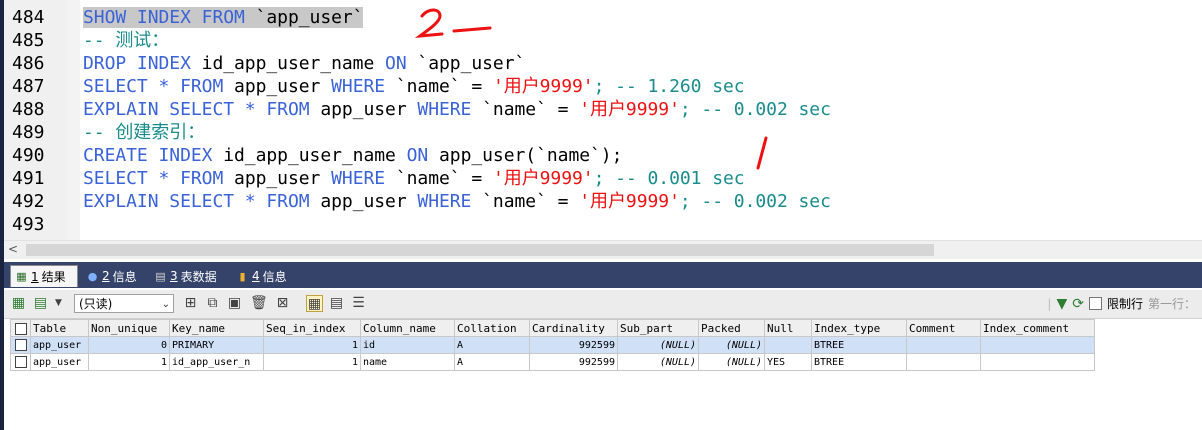 The image size is (1202, 430). Describe the element at coordinates (480, 250) in the screenshot. I see `scrollbar-thumb` at that location.